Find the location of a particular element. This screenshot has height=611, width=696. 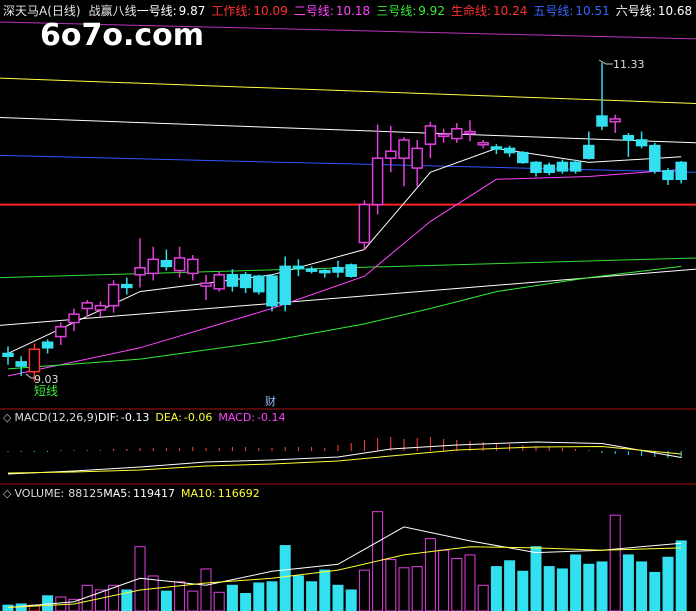

header-line-label-6: 六号线: is located at coordinates (636, 11).